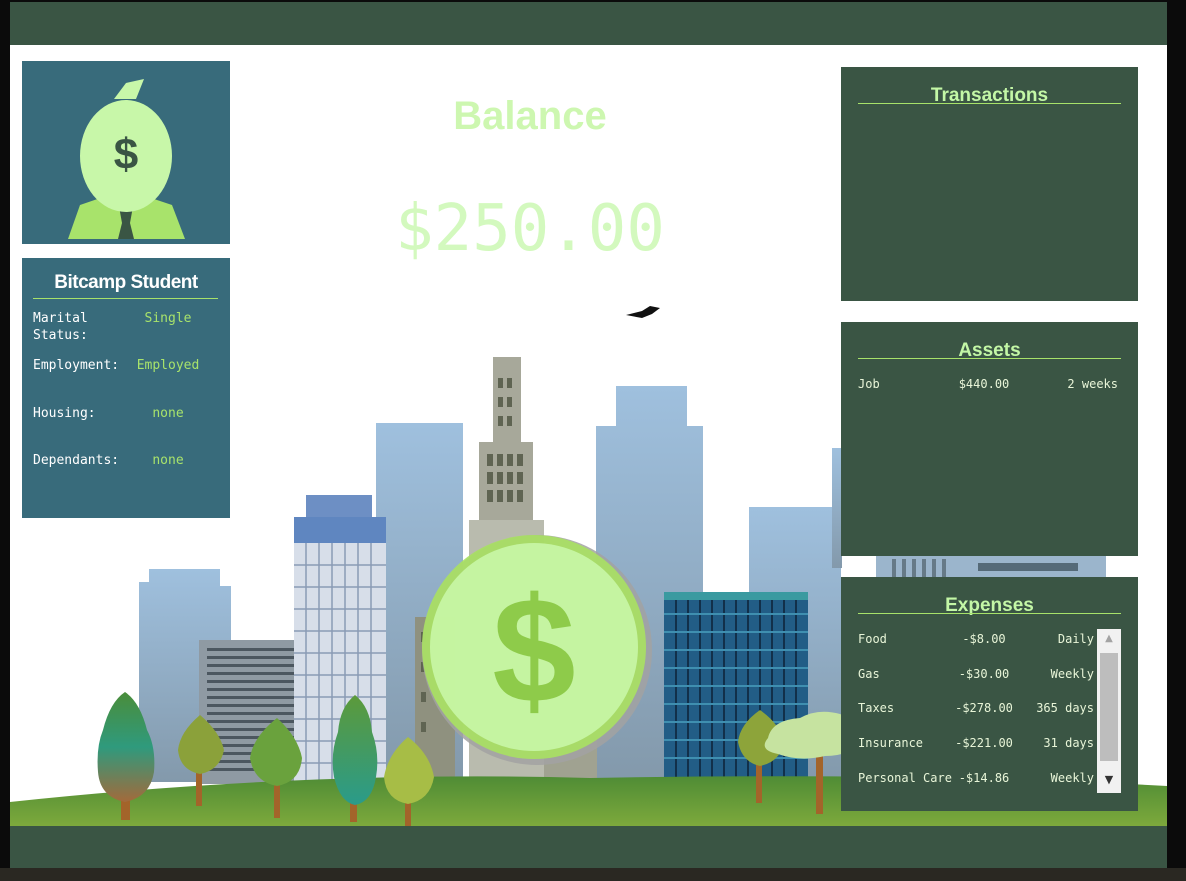 The image size is (1186, 881). I want to click on expense-frequency: Daily, so click(1075, 639).